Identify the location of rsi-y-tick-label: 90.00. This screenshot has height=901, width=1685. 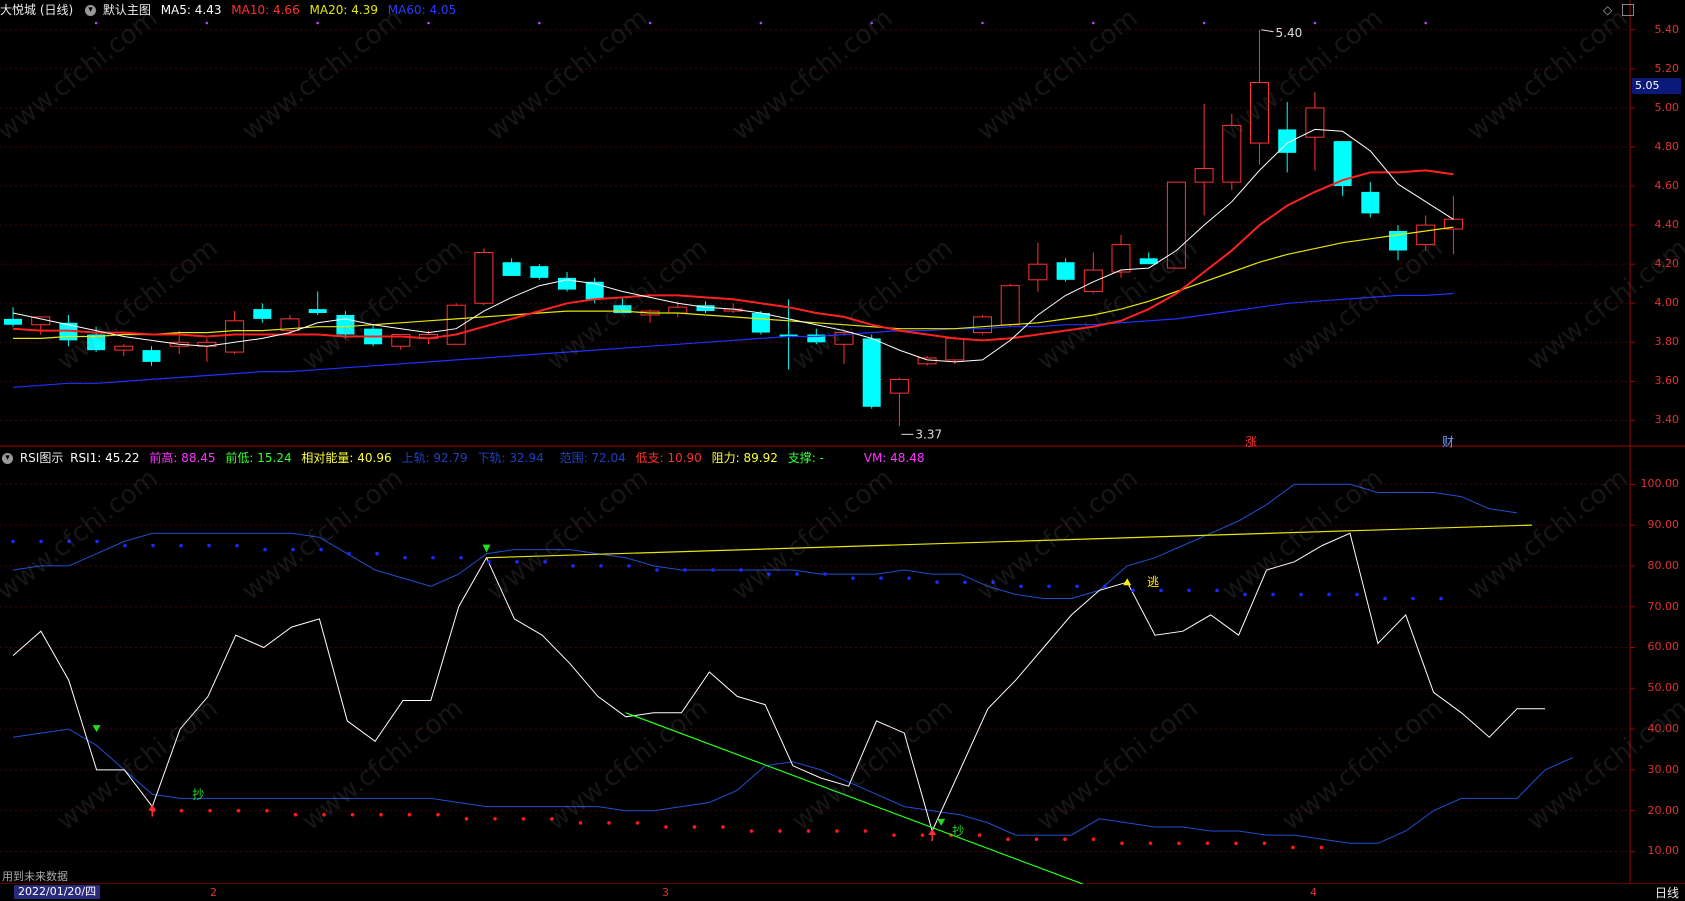
(1663, 525).